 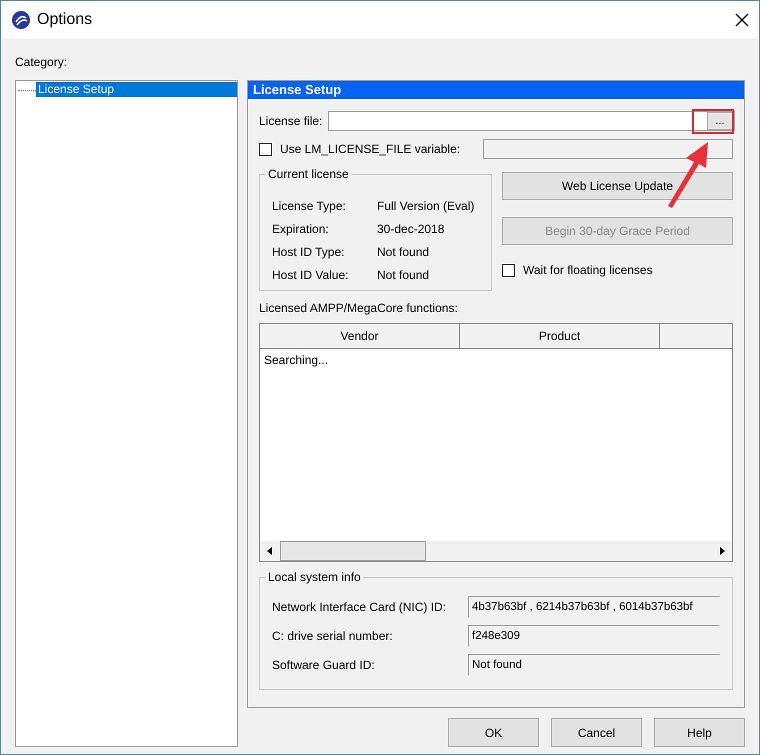 What do you see at coordinates (742, 20) in the screenshot?
I see `close-icon` at bounding box center [742, 20].